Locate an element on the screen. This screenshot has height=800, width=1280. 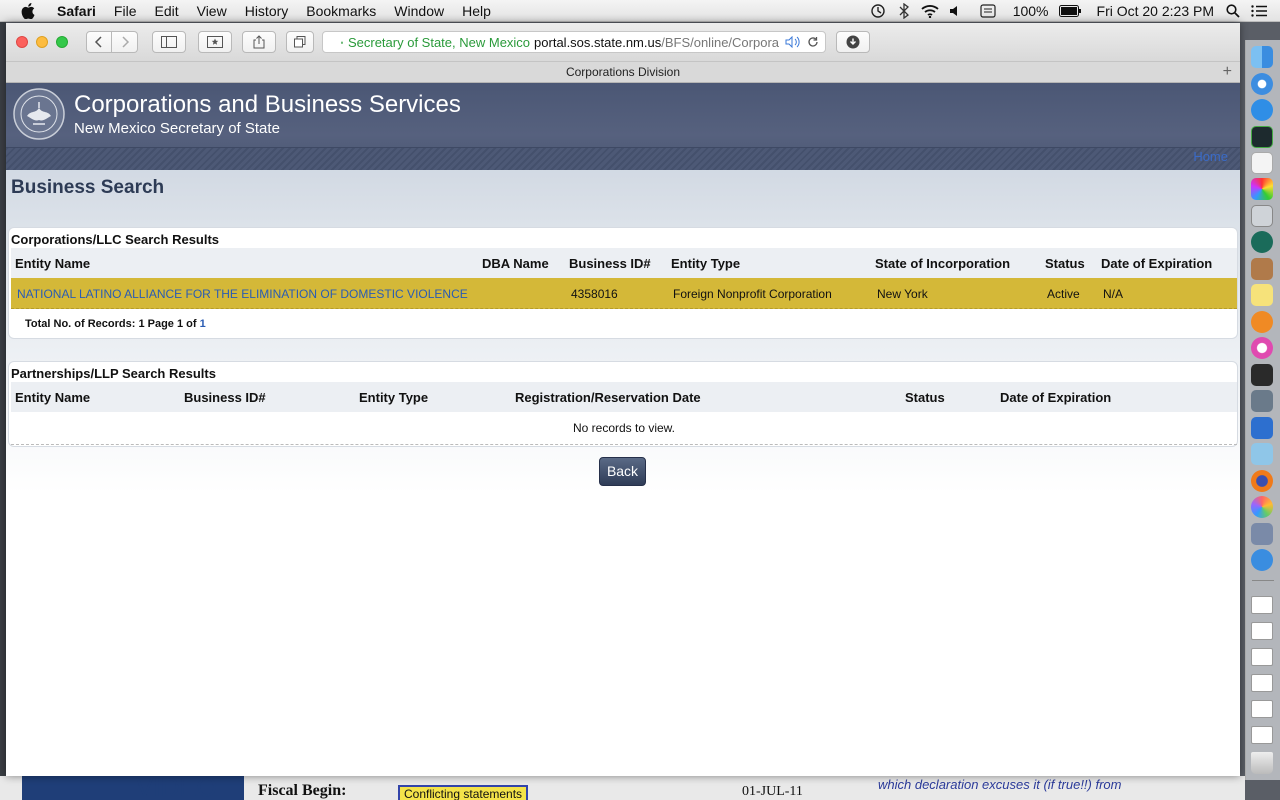
close-window-button is located at coordinates (22, 42).